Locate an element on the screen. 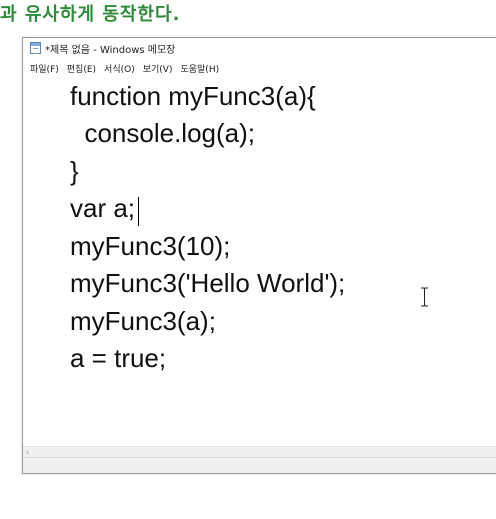 The width and height of the screenshot is (496, 519). menu-bar: 파일(F) 편집(E) 서식(O) 보기(V) 도움말(H) is located at coordinates (259, 68).